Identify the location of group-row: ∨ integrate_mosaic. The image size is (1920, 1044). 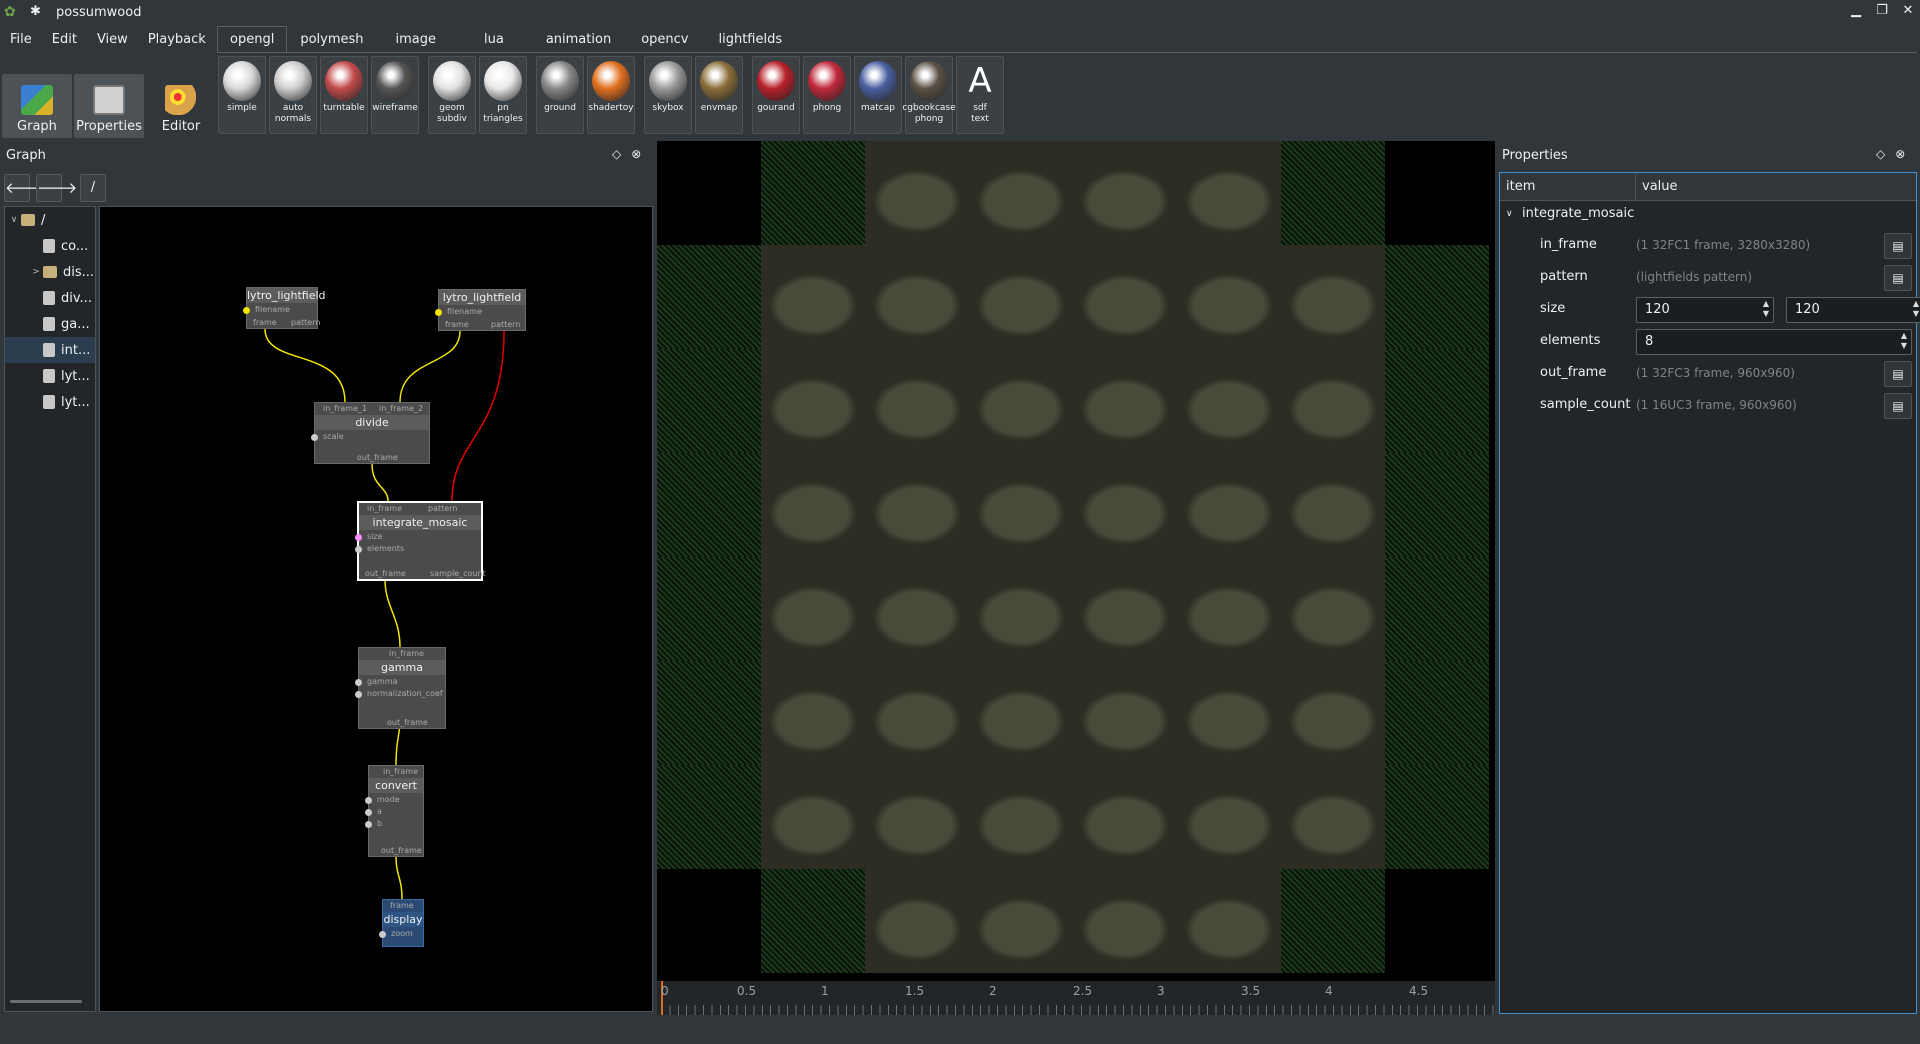
(1708, 214).